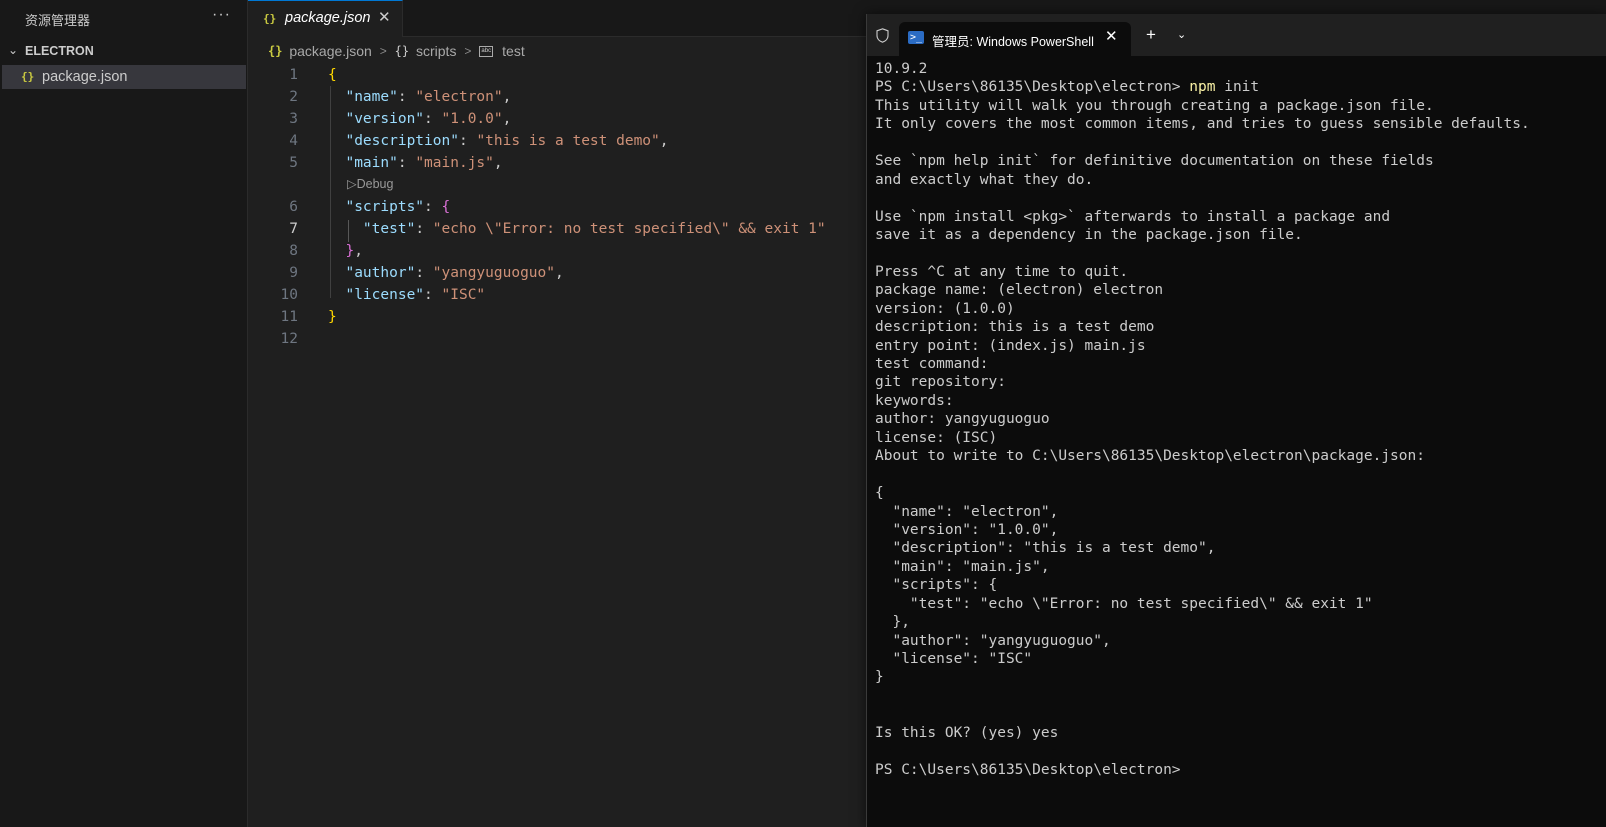 The height and width of the screenshot is (827, 1606). I want to click on breadcrumb-test: test, so click(513, 51).